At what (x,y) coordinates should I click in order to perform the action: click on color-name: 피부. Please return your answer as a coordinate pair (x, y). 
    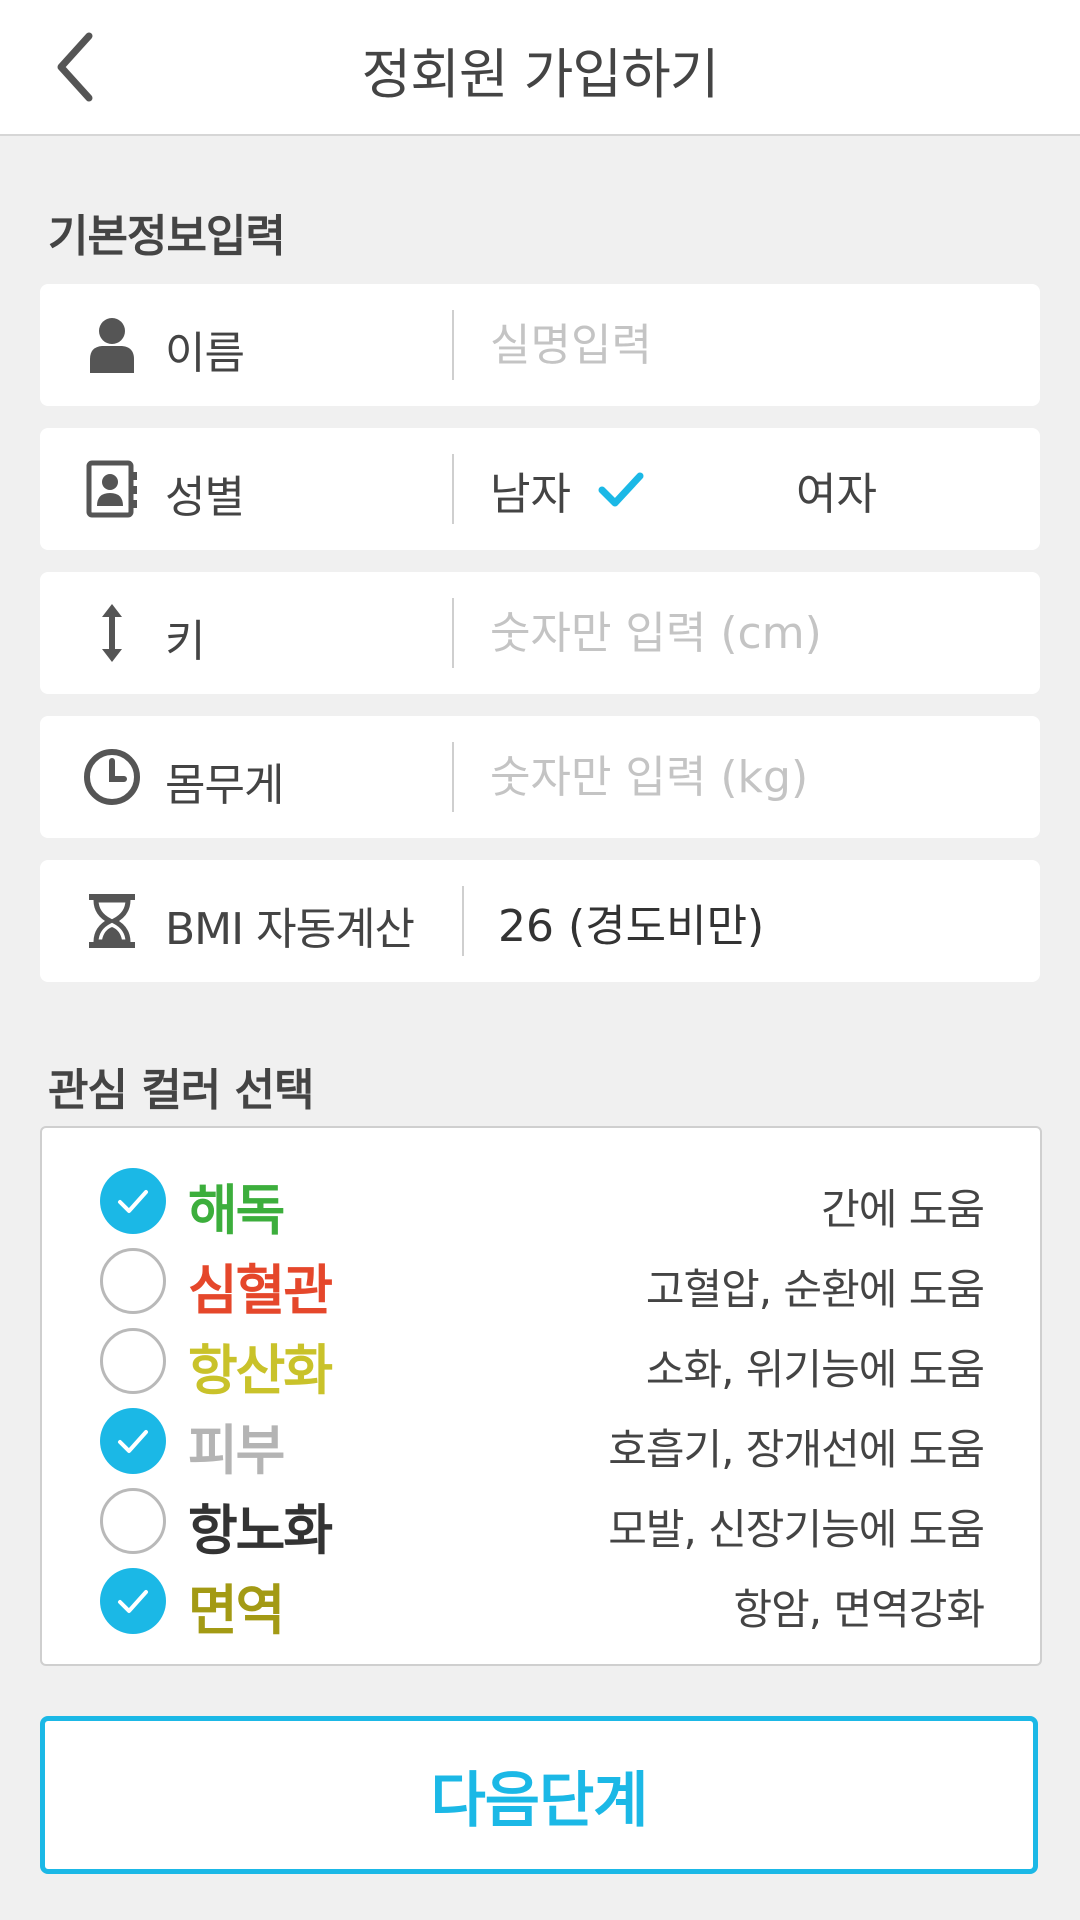
    Looking at the image, I should click on (236, 1450).